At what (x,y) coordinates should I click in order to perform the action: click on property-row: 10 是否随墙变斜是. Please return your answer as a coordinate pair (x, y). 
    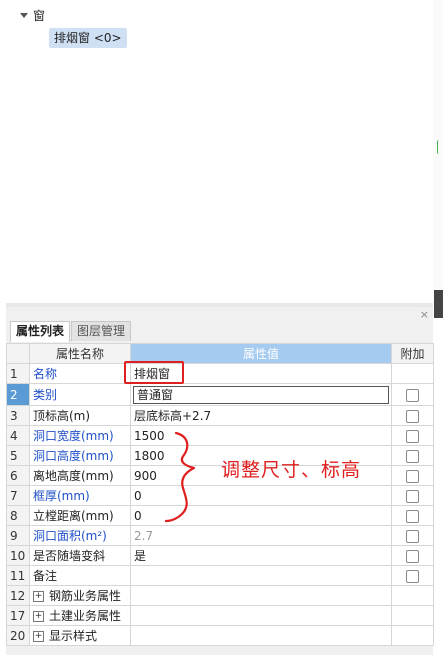
    Looking at the image, I should click on (220, 555).